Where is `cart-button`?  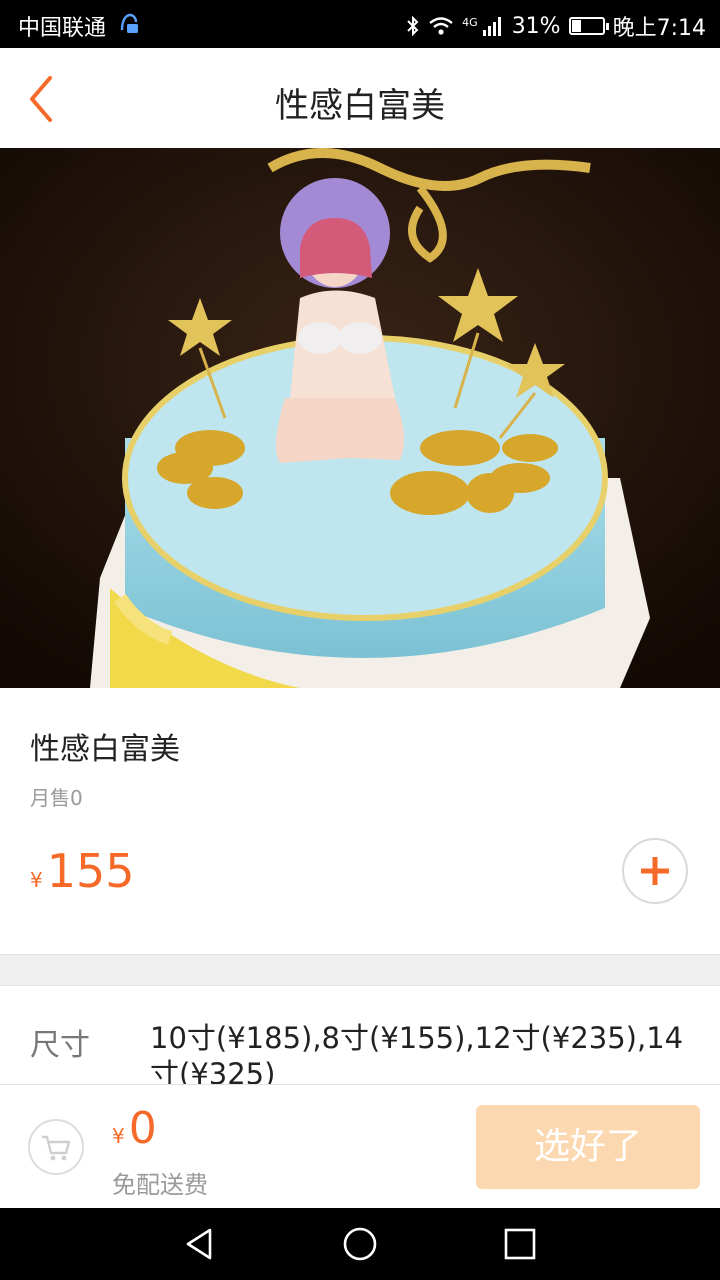 cart-button is located at coordinates (56, 1147).